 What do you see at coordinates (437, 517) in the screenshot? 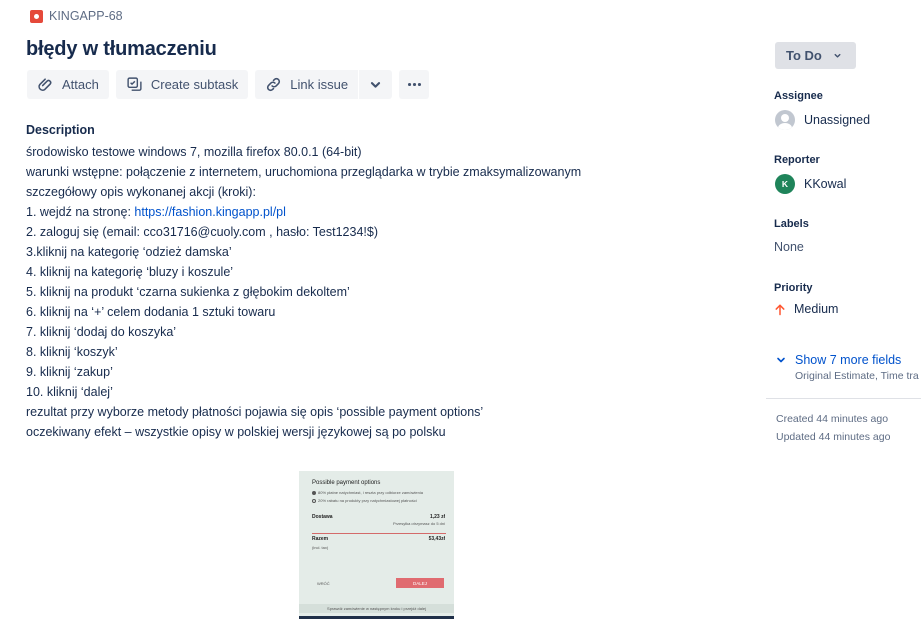
I see `delivery-value: 1,23 zł` at bounding box center [437, 517].